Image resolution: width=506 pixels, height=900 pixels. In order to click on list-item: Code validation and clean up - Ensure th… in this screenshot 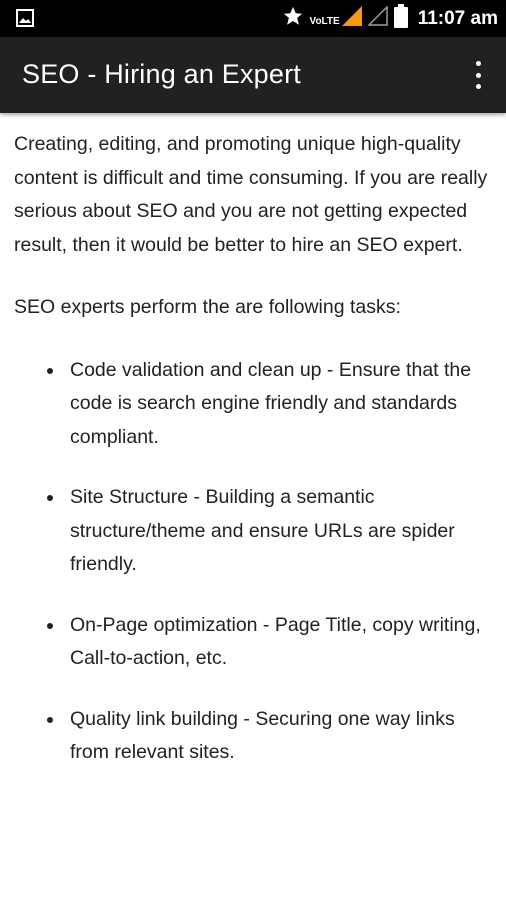, I will do `click(255, 404)`.